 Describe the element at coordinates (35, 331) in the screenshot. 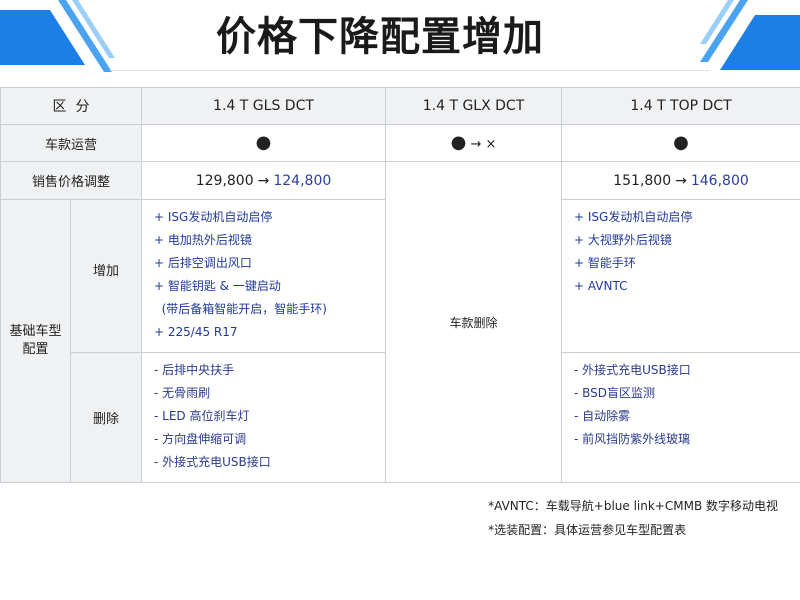

I see `base-config-label-line1: 基础车型` at that location.